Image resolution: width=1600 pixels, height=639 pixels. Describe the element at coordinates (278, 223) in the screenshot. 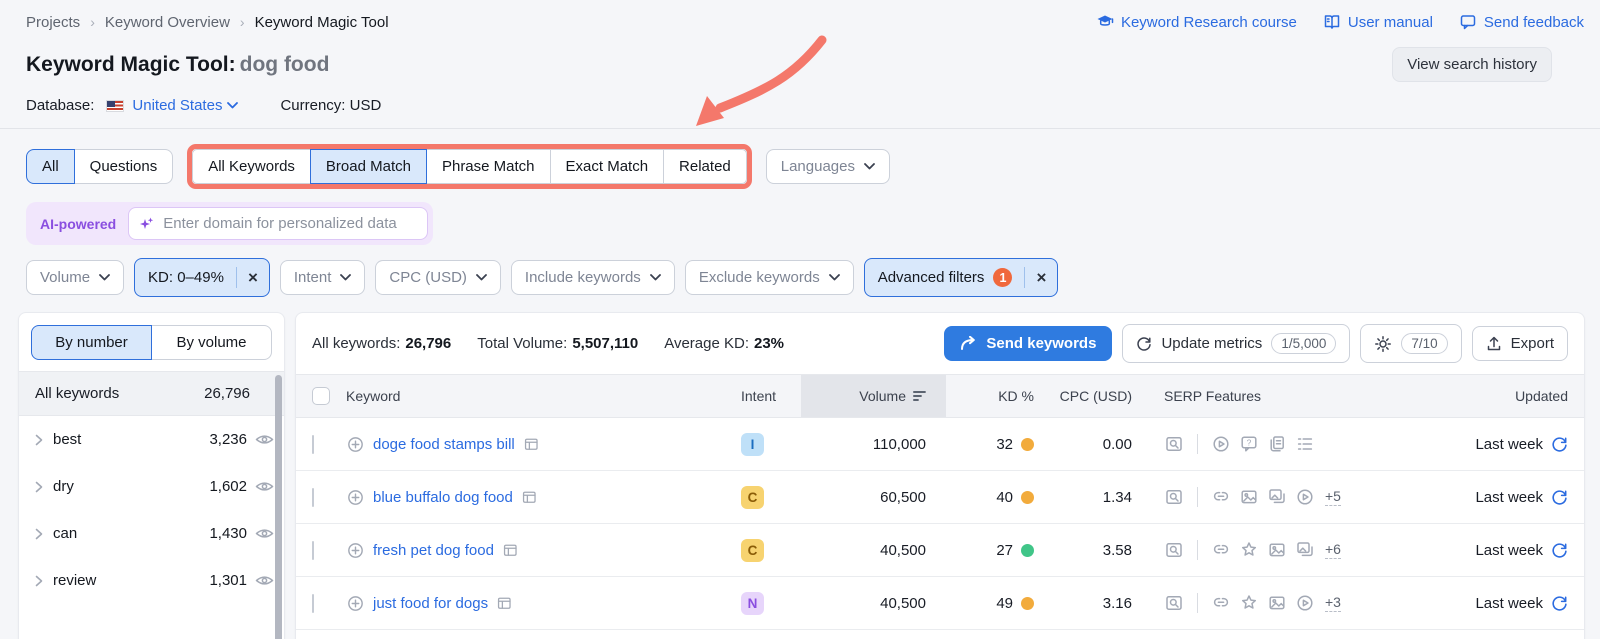

I see `domain-input: Enter domain for personalized data` at that location.